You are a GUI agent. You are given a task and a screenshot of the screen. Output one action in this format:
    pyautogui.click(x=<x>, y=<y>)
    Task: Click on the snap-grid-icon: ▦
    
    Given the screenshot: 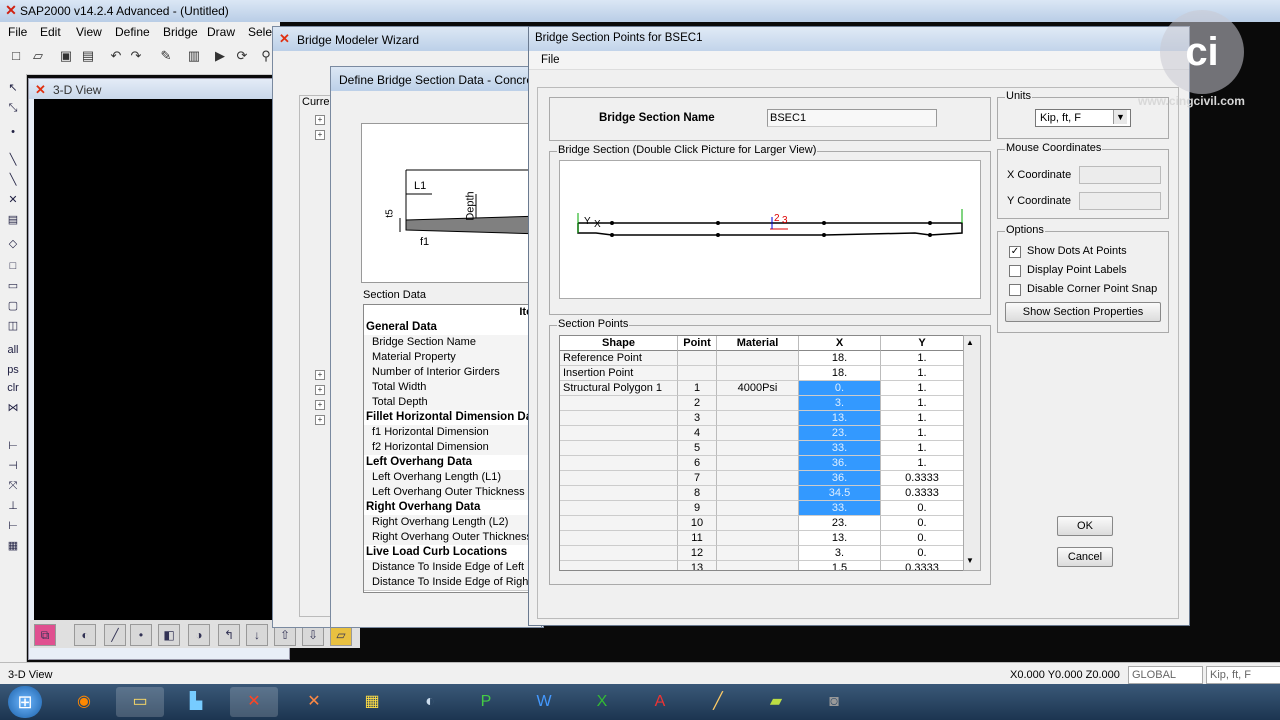 What is the action you would take?
    pyautogui.click(x=13, y=546)
    